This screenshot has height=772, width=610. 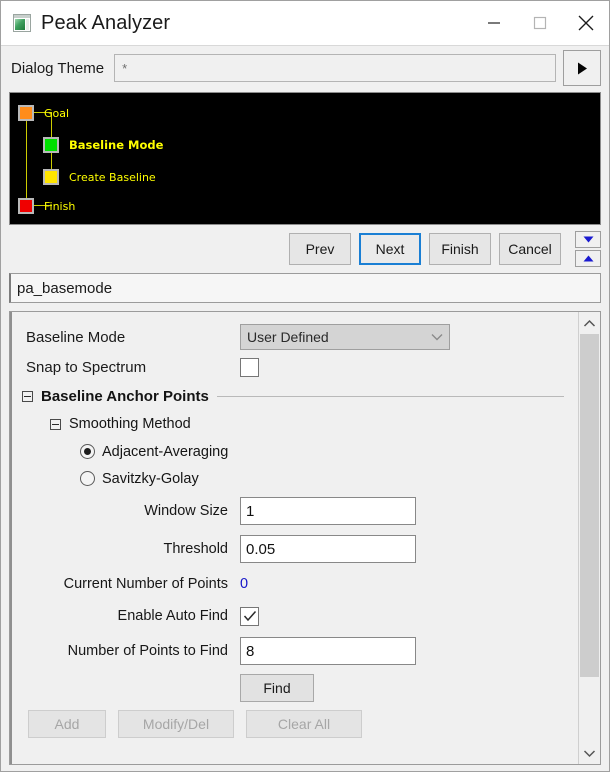 I want to click on dialog-theme-row: Dialog Theme *, so click(x=305, y=68).